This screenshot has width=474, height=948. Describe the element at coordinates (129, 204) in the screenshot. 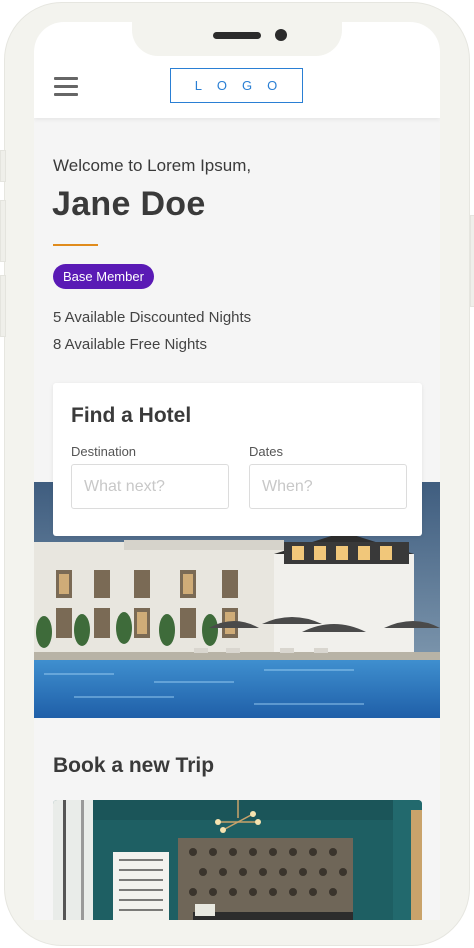

I see `user-name: Jane Doe` at that location.